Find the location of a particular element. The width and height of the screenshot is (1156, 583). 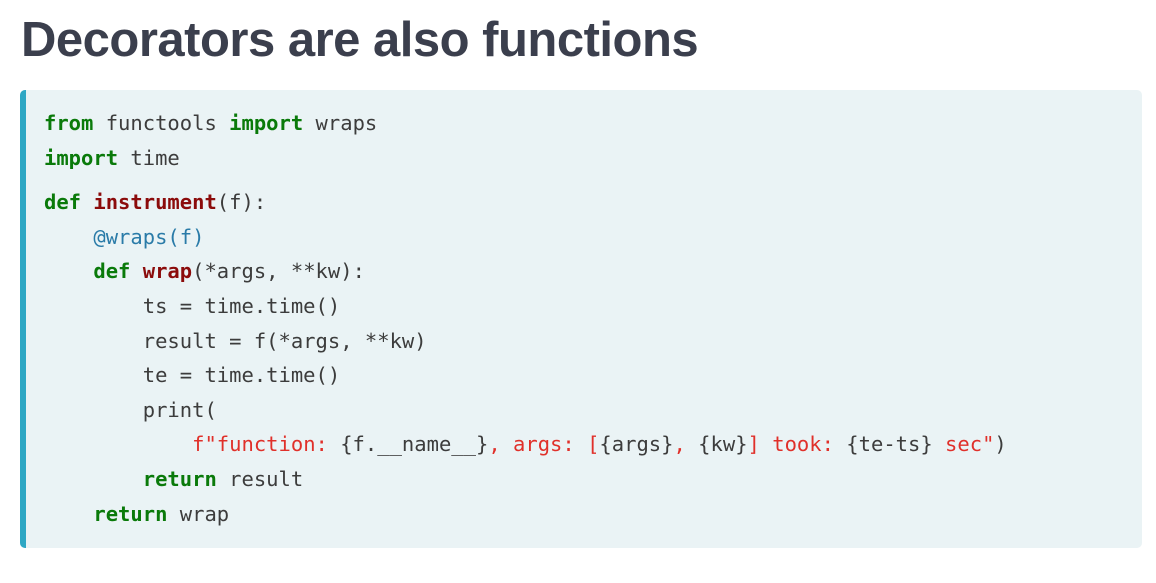

code-text: wrap is located at coordinates (198, 513).